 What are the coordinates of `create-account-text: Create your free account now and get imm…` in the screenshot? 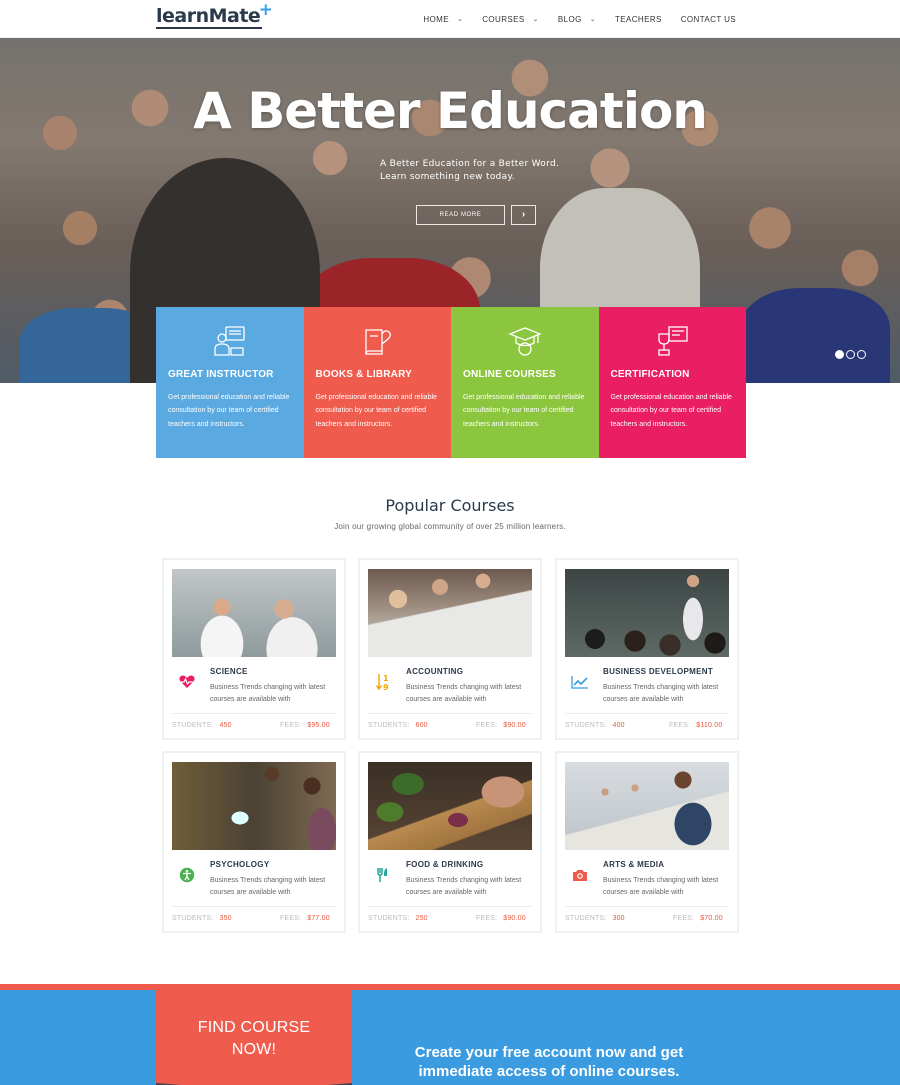 It's located at (549, 1062).